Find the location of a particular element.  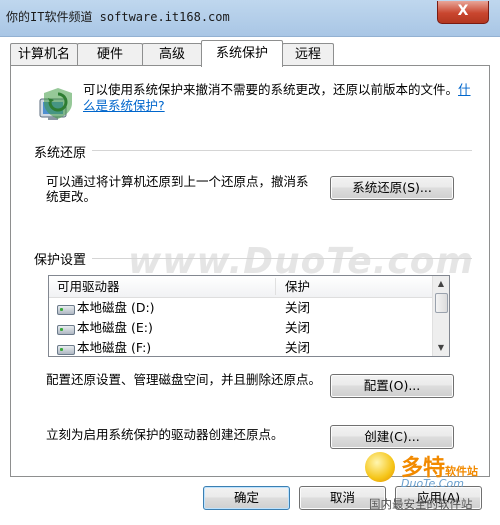

drive-name: 本地磁盘 (E:) is located at coordinates (115, 327).